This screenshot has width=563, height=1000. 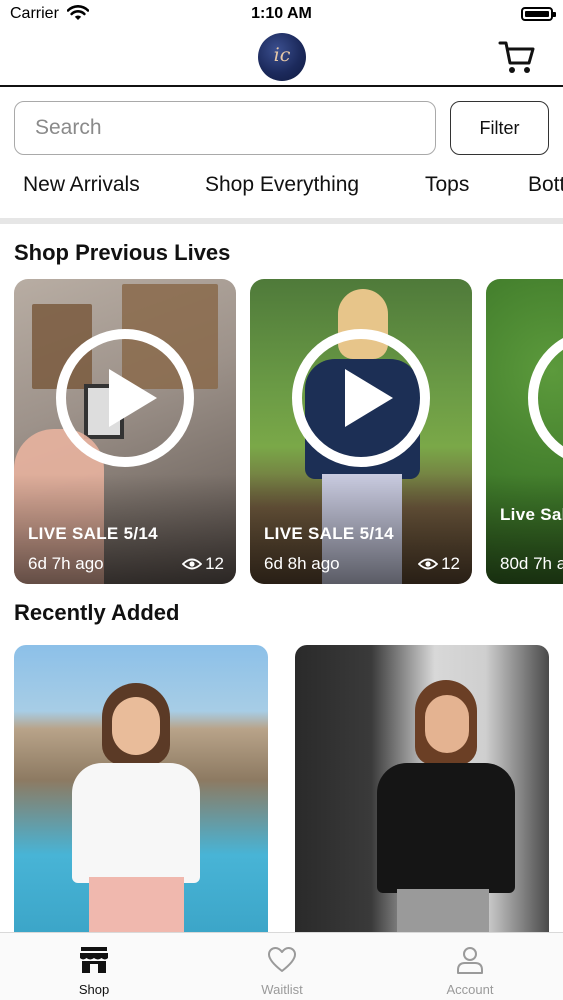 I want to click on tab-bar: Shop Waitlist Account, so click(x=281, y=966).